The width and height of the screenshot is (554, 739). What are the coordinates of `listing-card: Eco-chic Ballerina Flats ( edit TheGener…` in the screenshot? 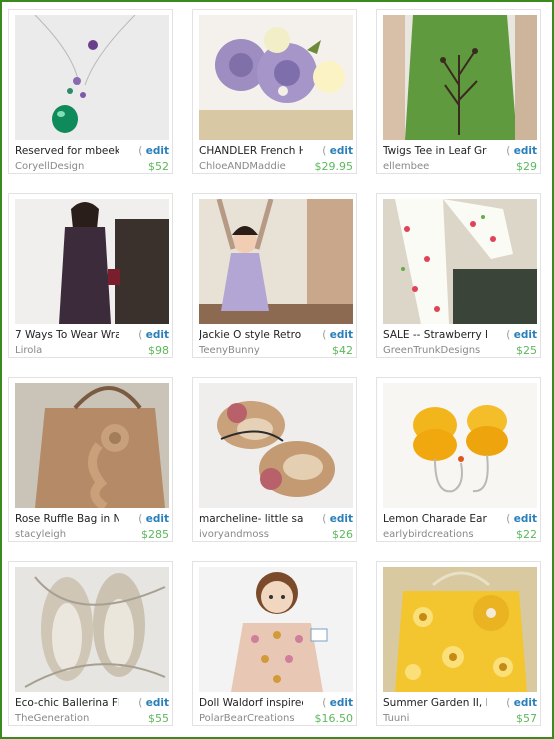 It's located at (90, 643).